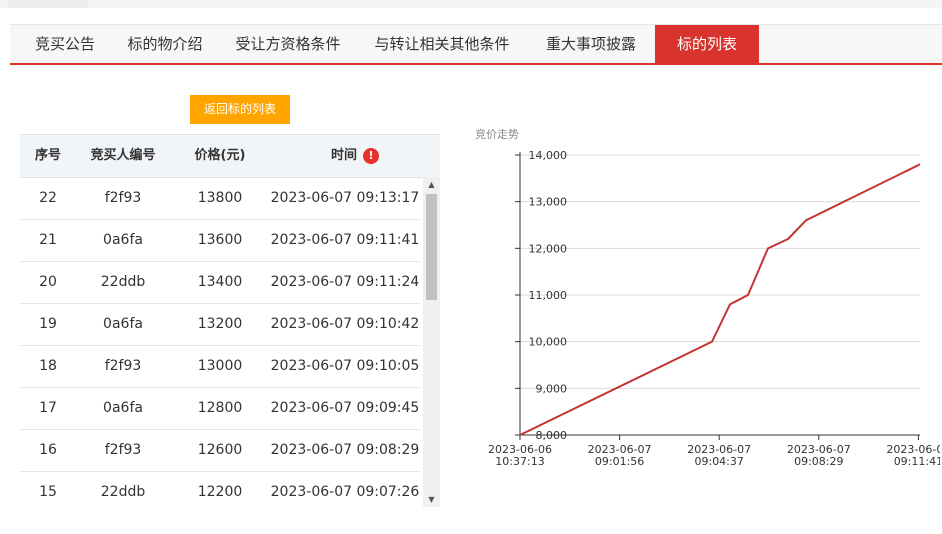 This screenshot has height=534, width=942. I want to click on top-bar, so click(471, 4).